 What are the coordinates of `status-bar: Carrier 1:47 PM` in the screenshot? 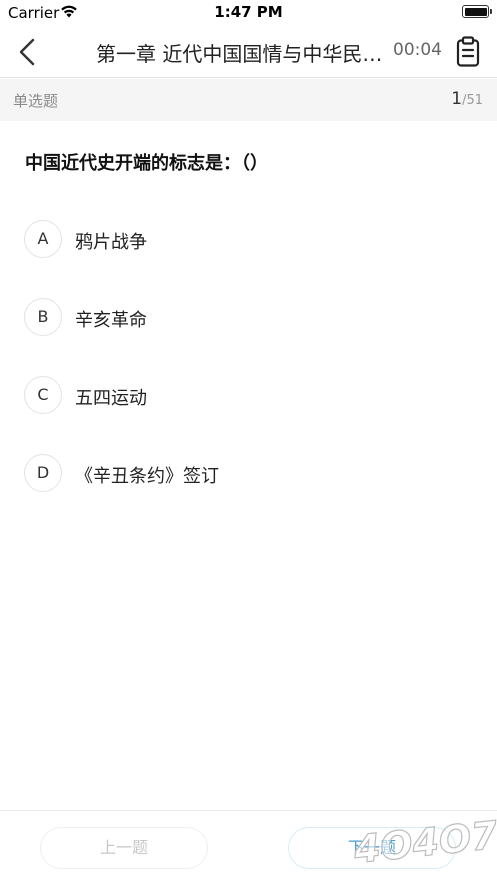 It's located at (248, 13).